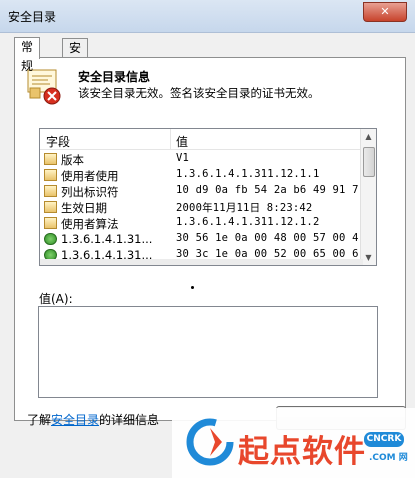 This screenshot has width=415, height=478. Describe the element at coordinates (58, 141) in the screenshot. I see `column-header-field: 字段` at that location.